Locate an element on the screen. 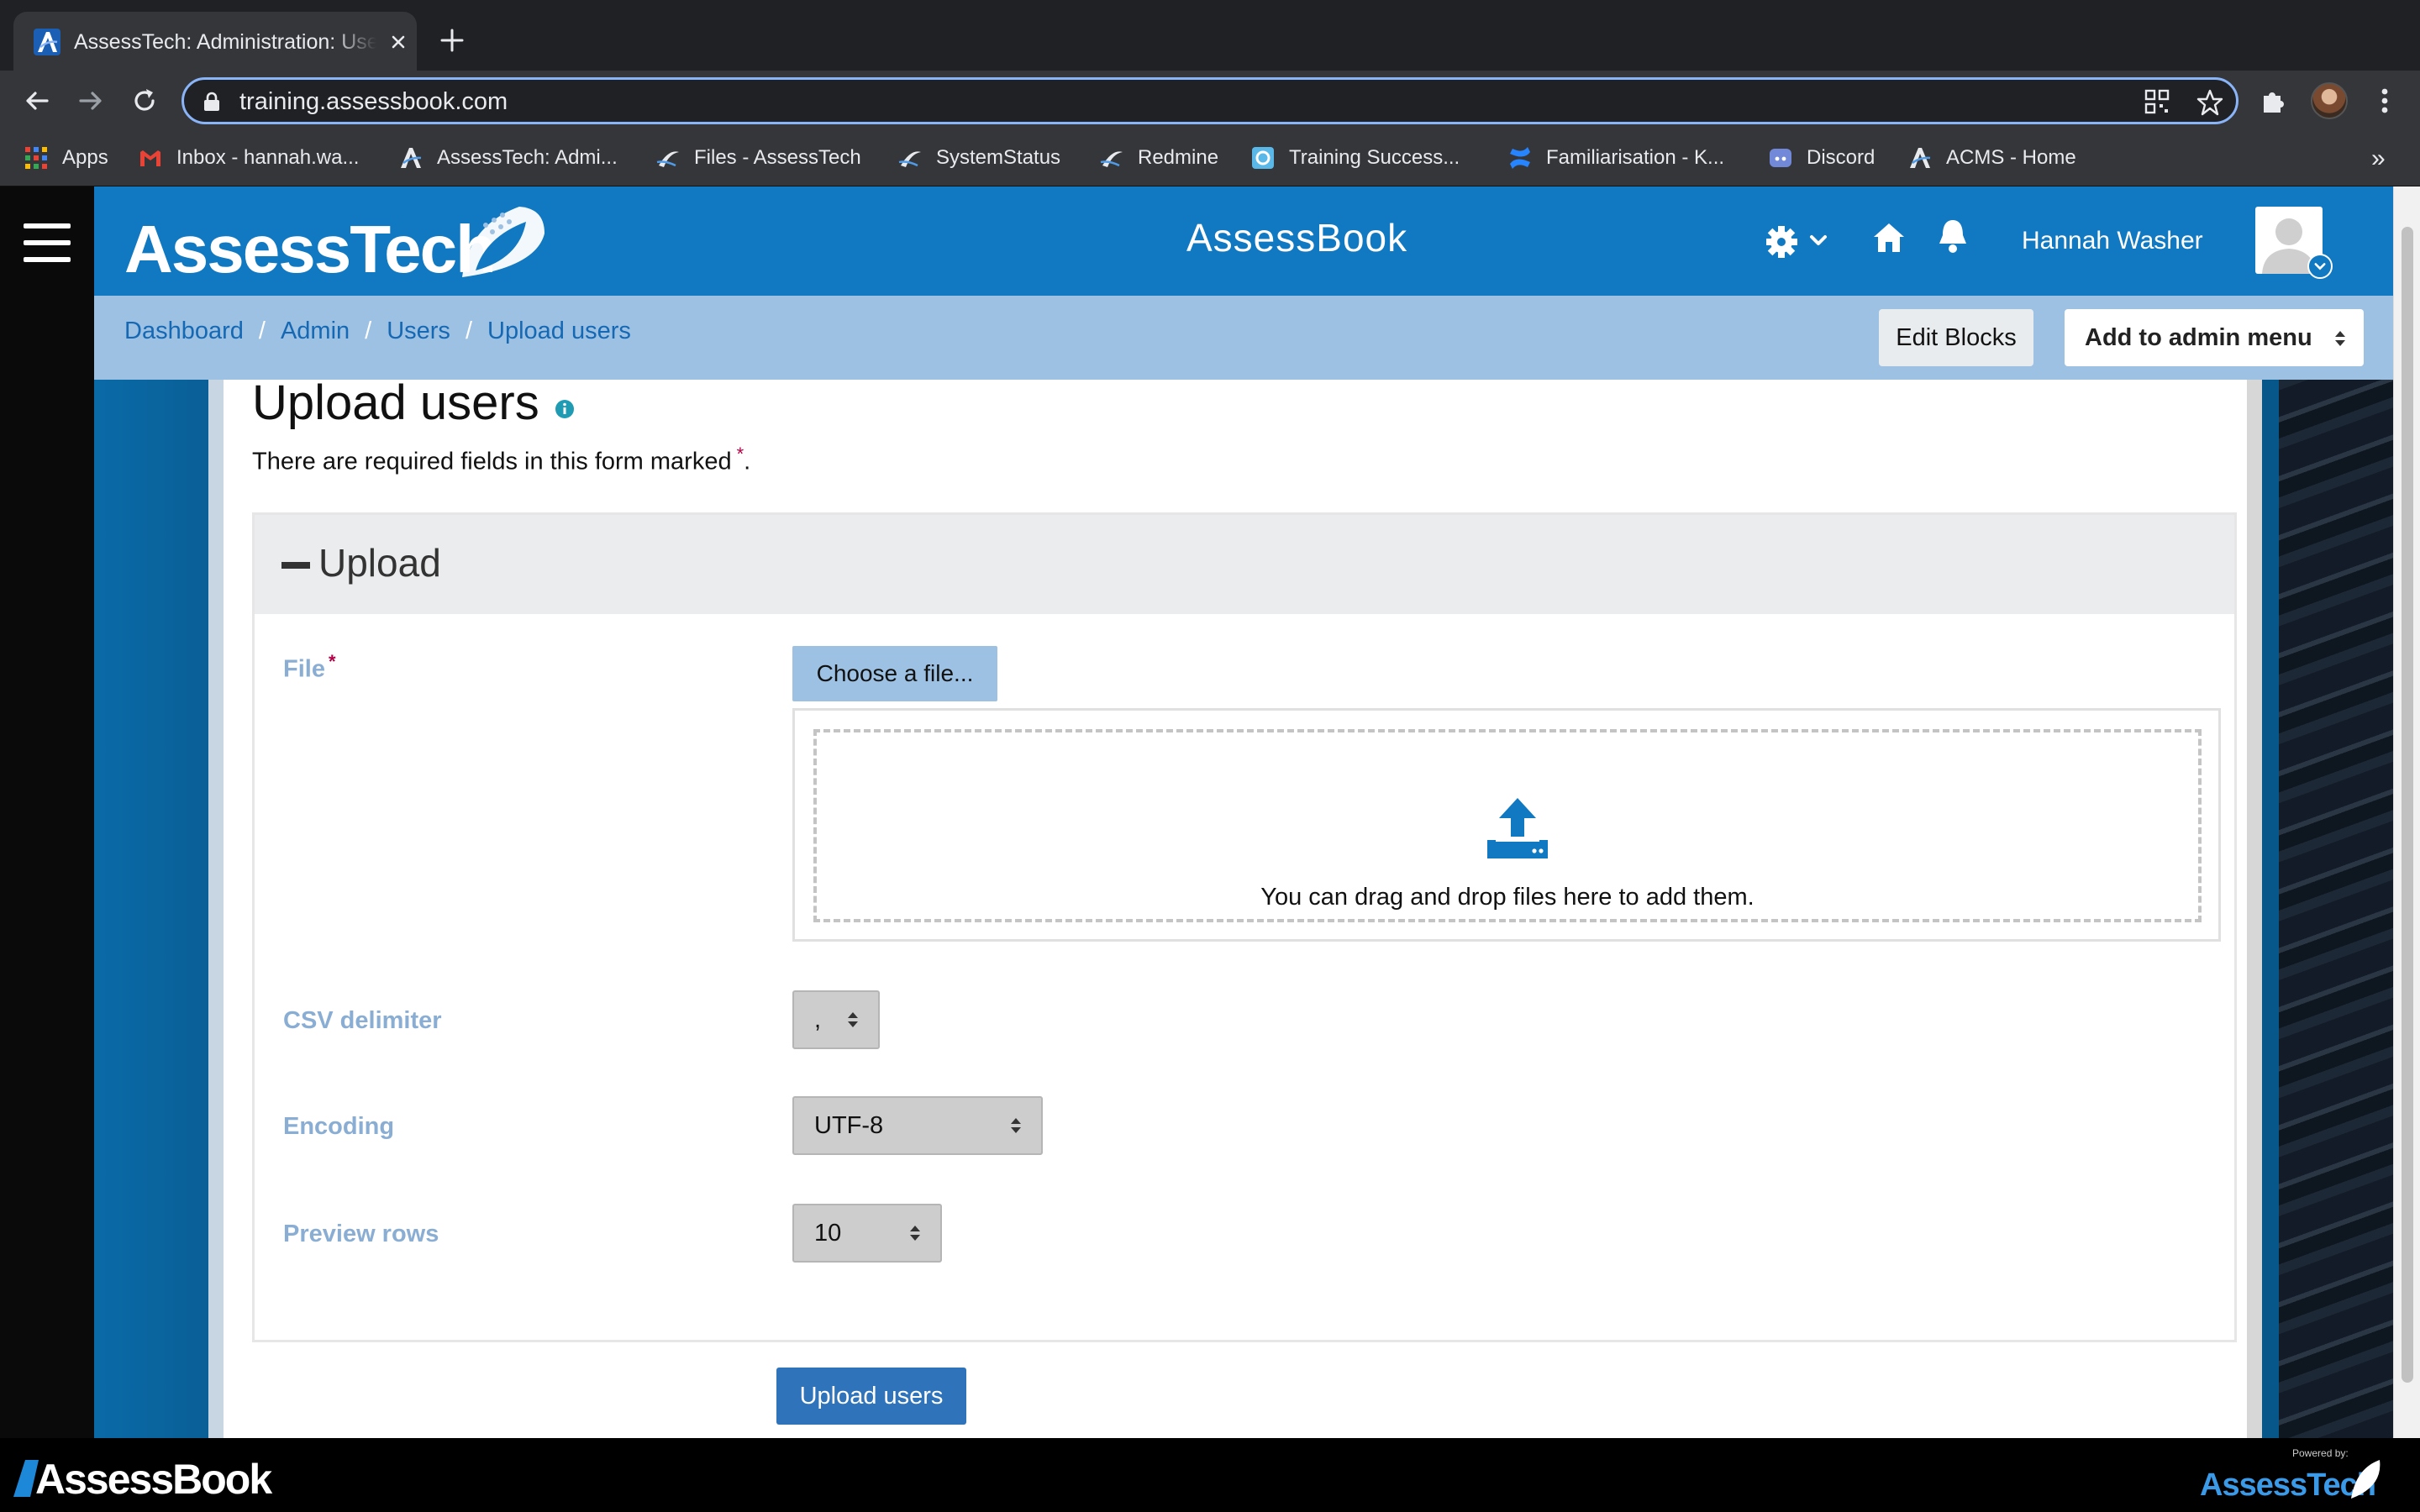 Image resolution: width=2420 pixels, height=1512 pixels. browser-toolbar: training.assessbook.com is located at coordinates (1210, 101).